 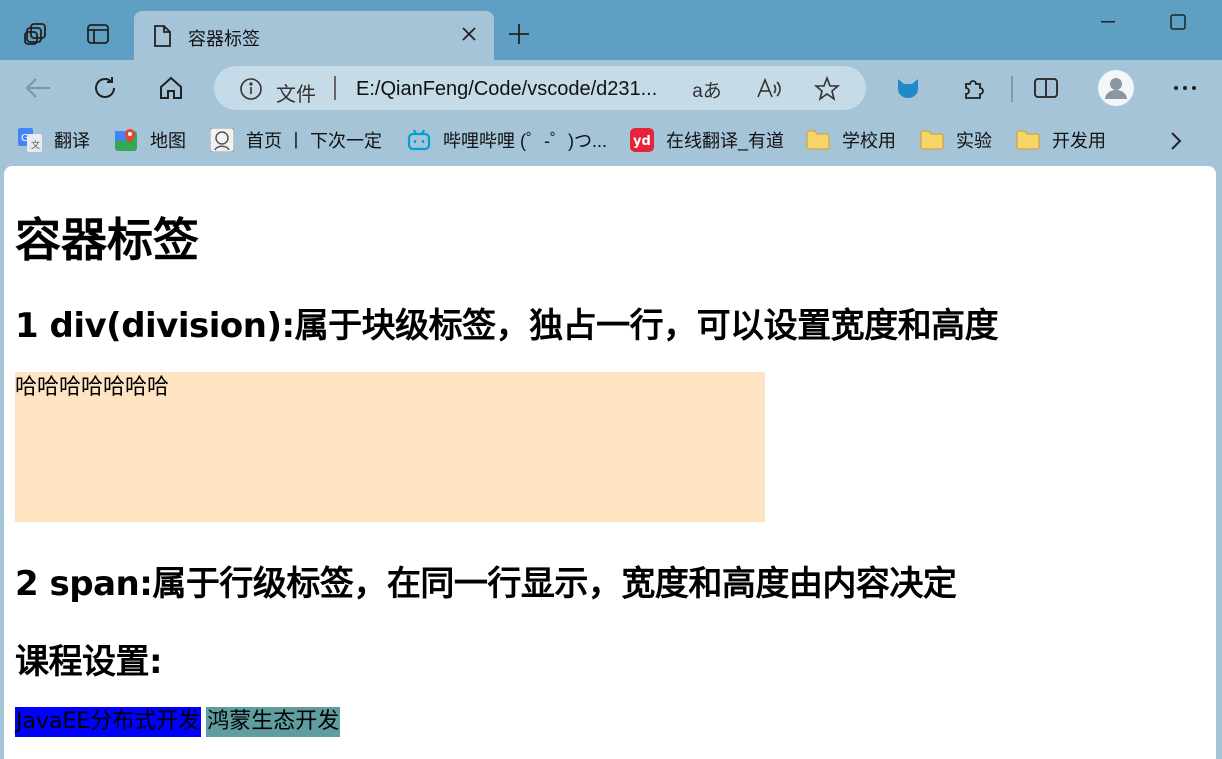 I want to click on favorite-folder-experiment: 实验, so click(x=956, y=140).